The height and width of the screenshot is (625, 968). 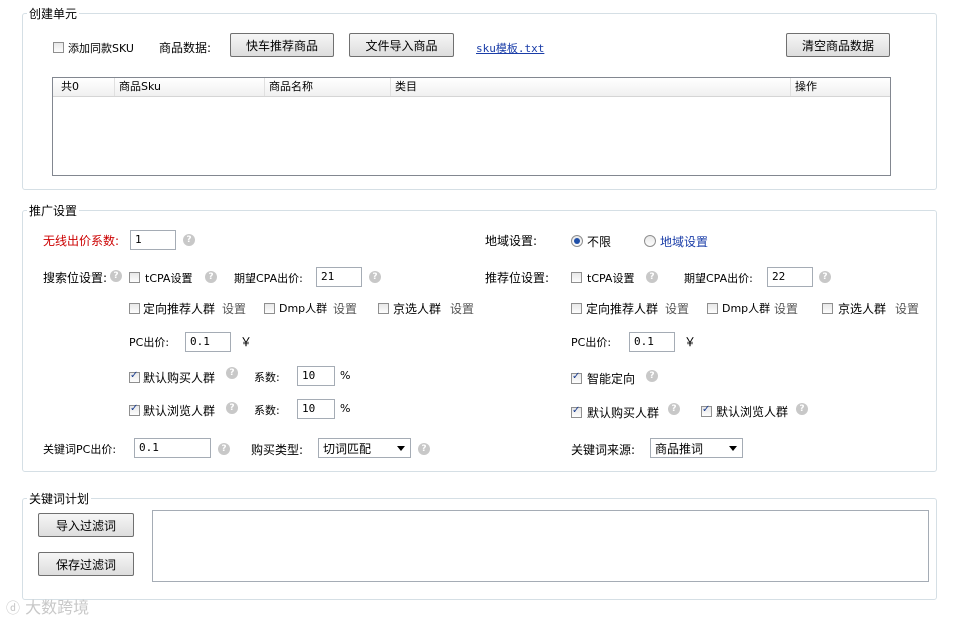 What do you see at coordinates (189, 240) in the screenshot?
I see `wireless-bid-help-icon: ?` at bounding box center [189, 240].